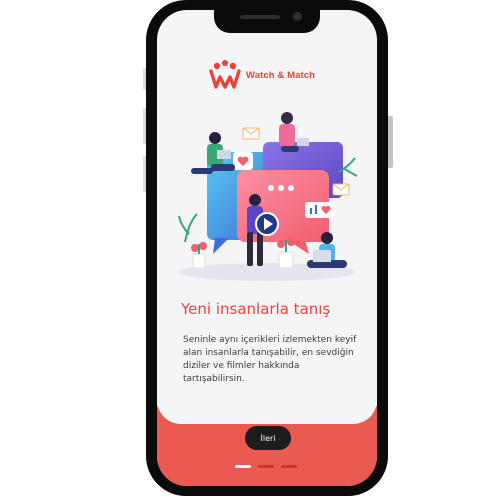 This screenshot has height=500, width=500. Describe the element at coordinates (268, 196) in the screenshot. I see `people-chatting-illustration` at that location.